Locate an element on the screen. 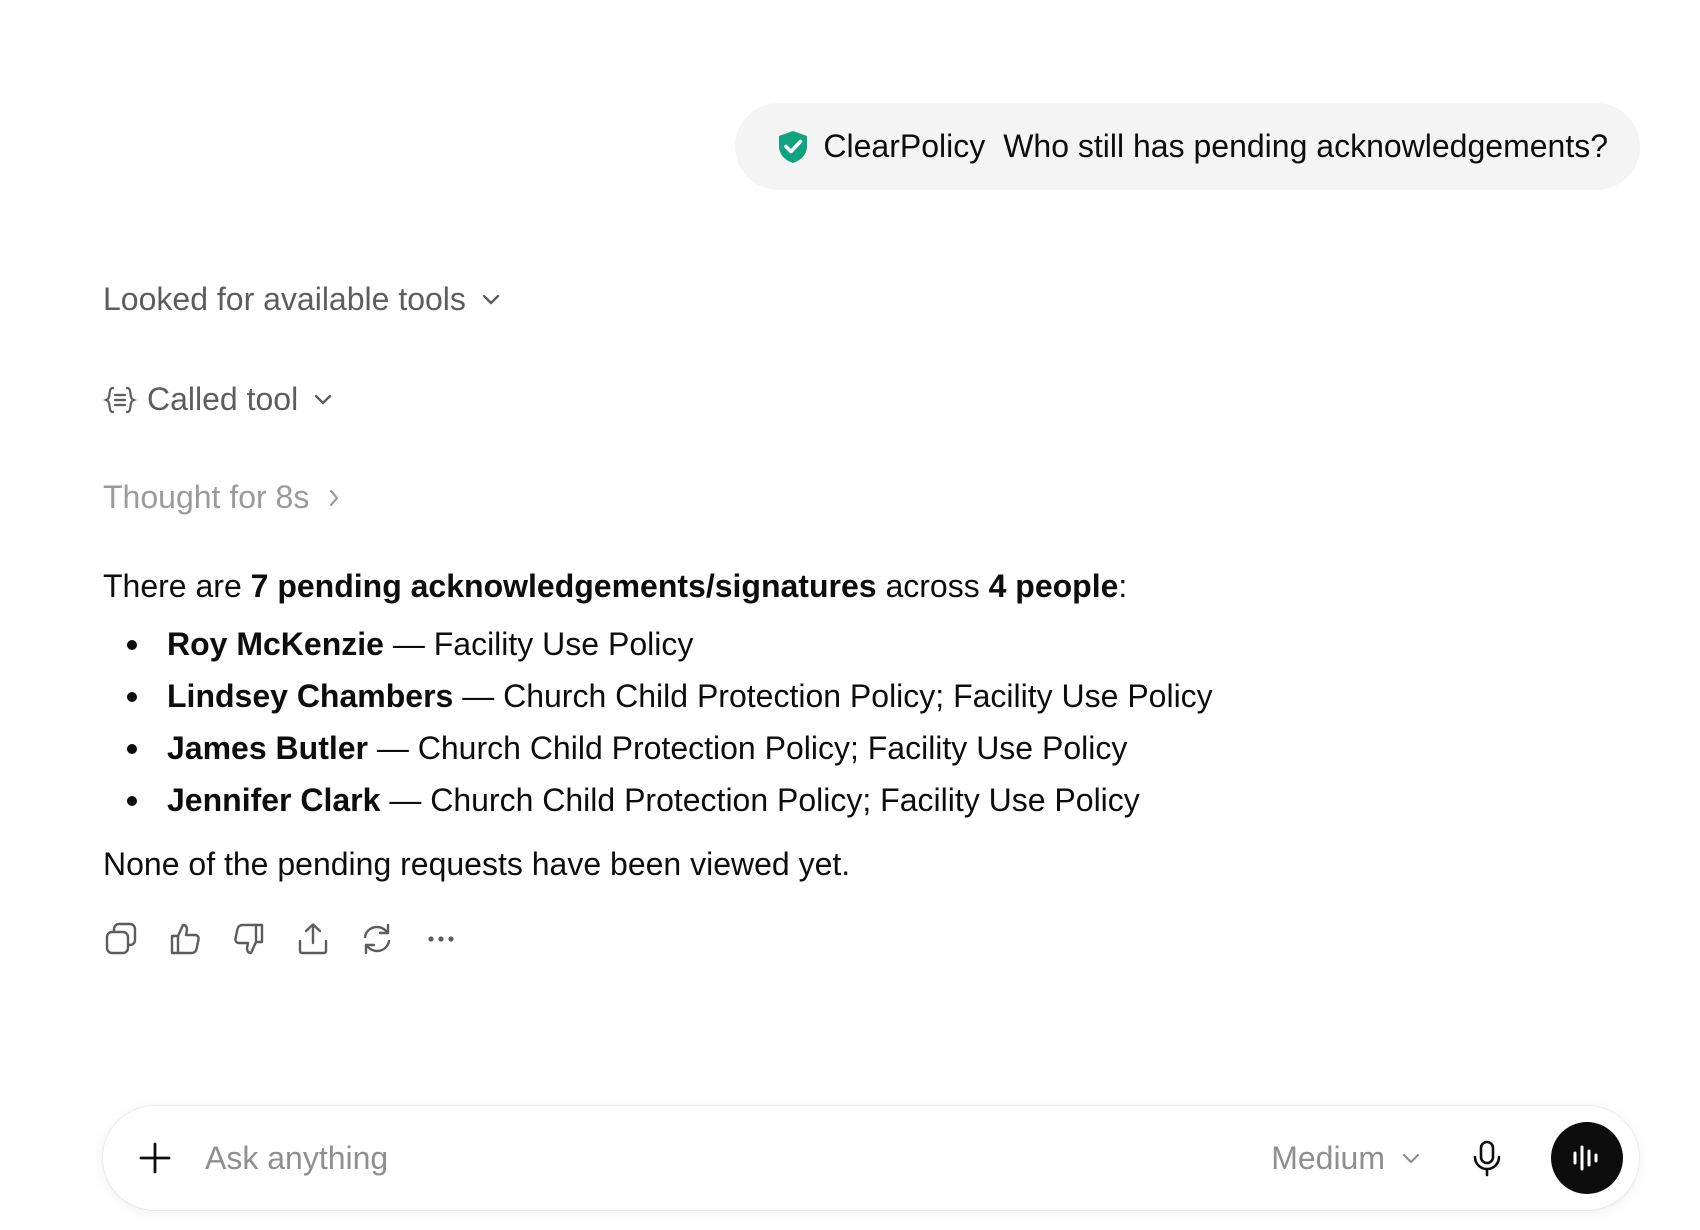 This screenshot has height=1230, width=1700. message-composer: Medium is located at coordinates (871, 1158).